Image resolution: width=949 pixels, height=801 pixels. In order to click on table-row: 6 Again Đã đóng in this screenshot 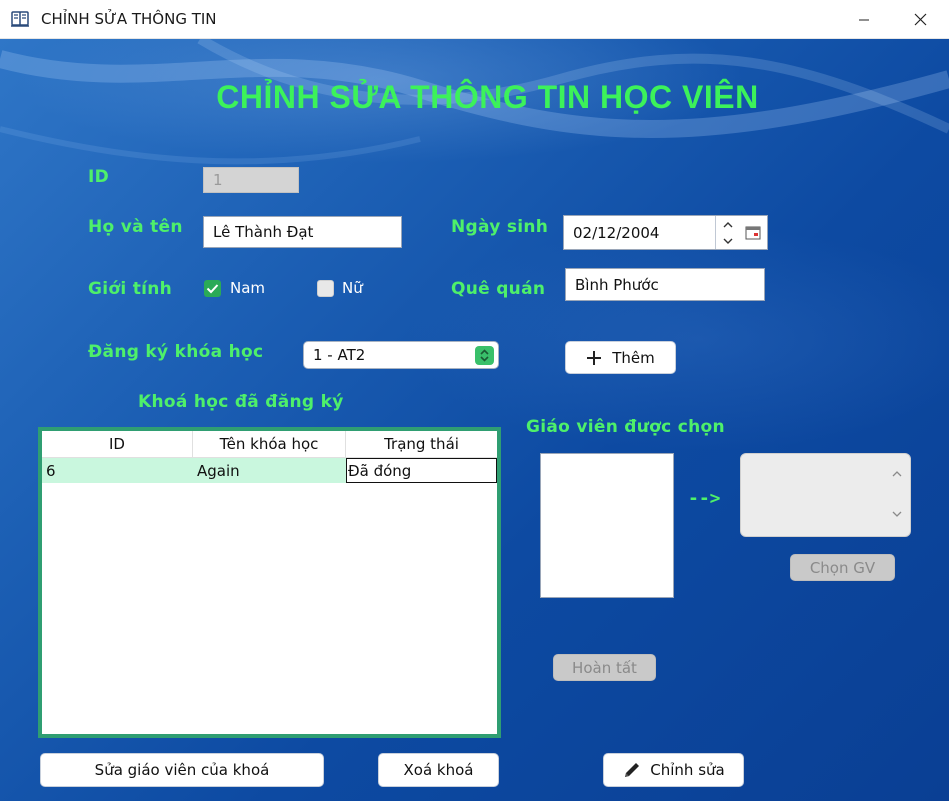, I will do `click(269, 470)`.